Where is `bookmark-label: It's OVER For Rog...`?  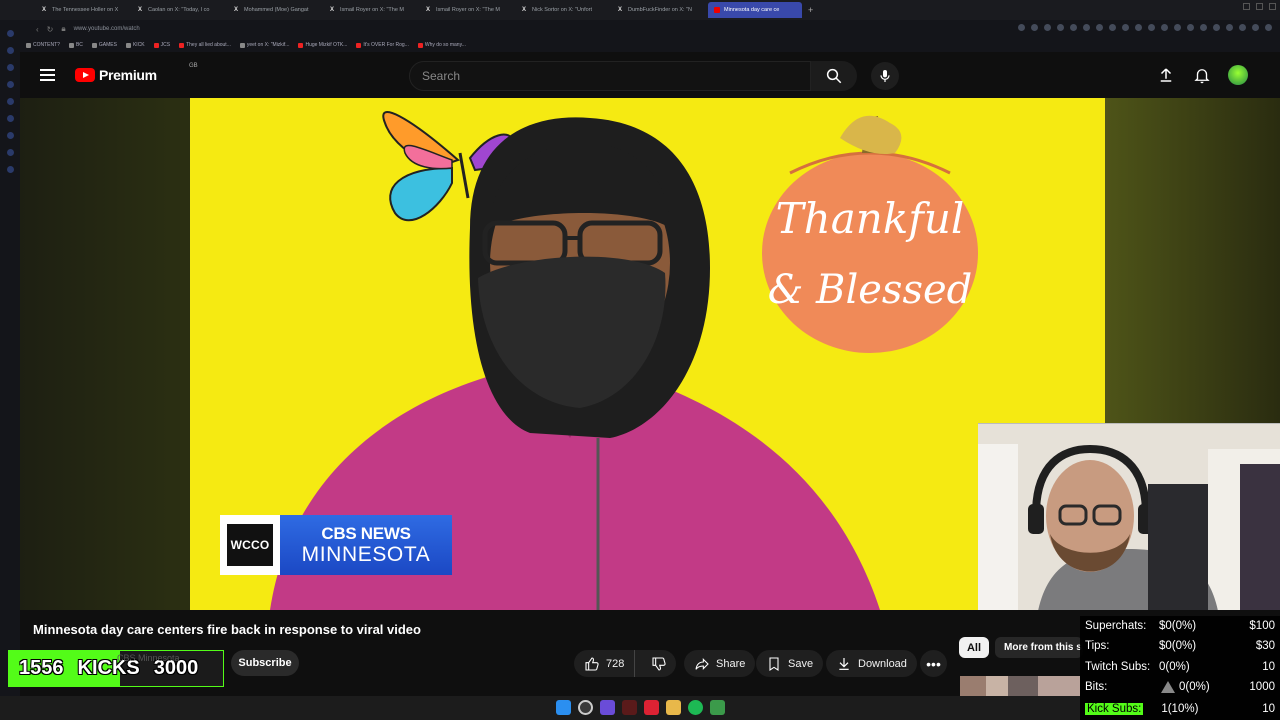 bookmark-label: It's OVER For Rog... is located at coordinates (386, 45).